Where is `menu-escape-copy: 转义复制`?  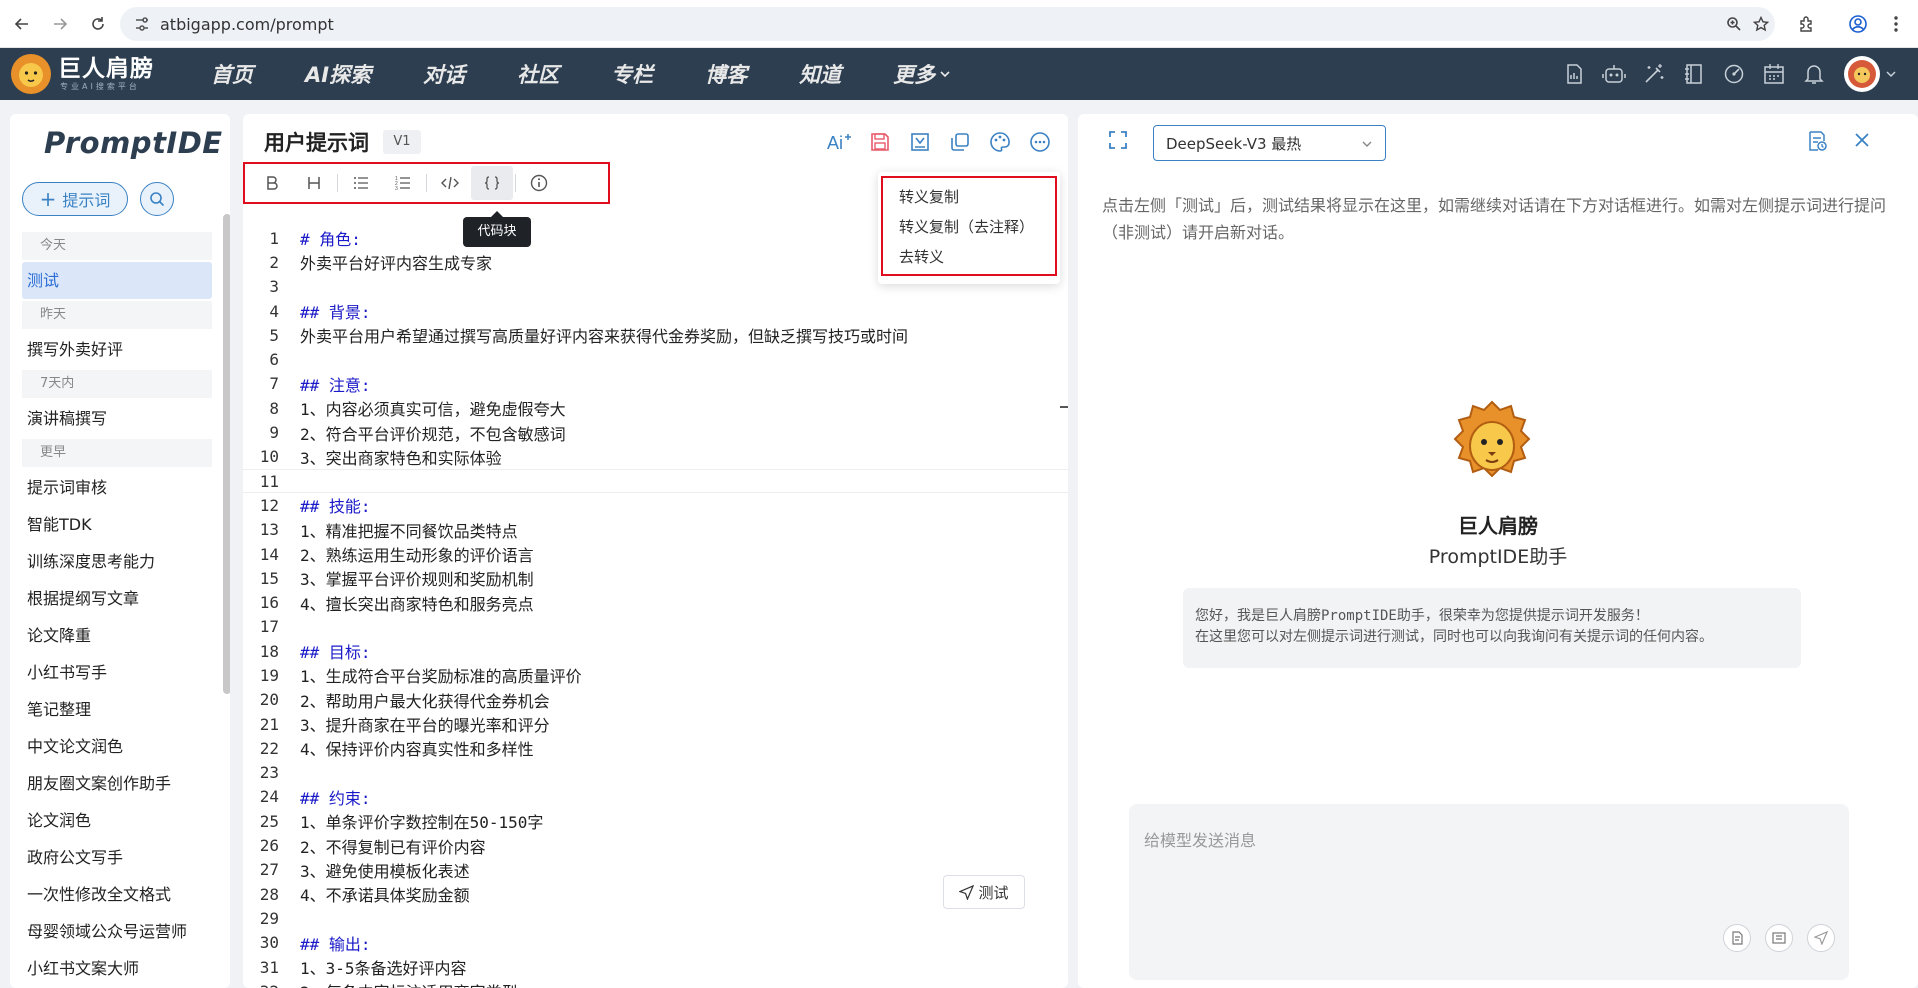 menu-escape-copy: 转义复制 is located at coordinates (929, 196).